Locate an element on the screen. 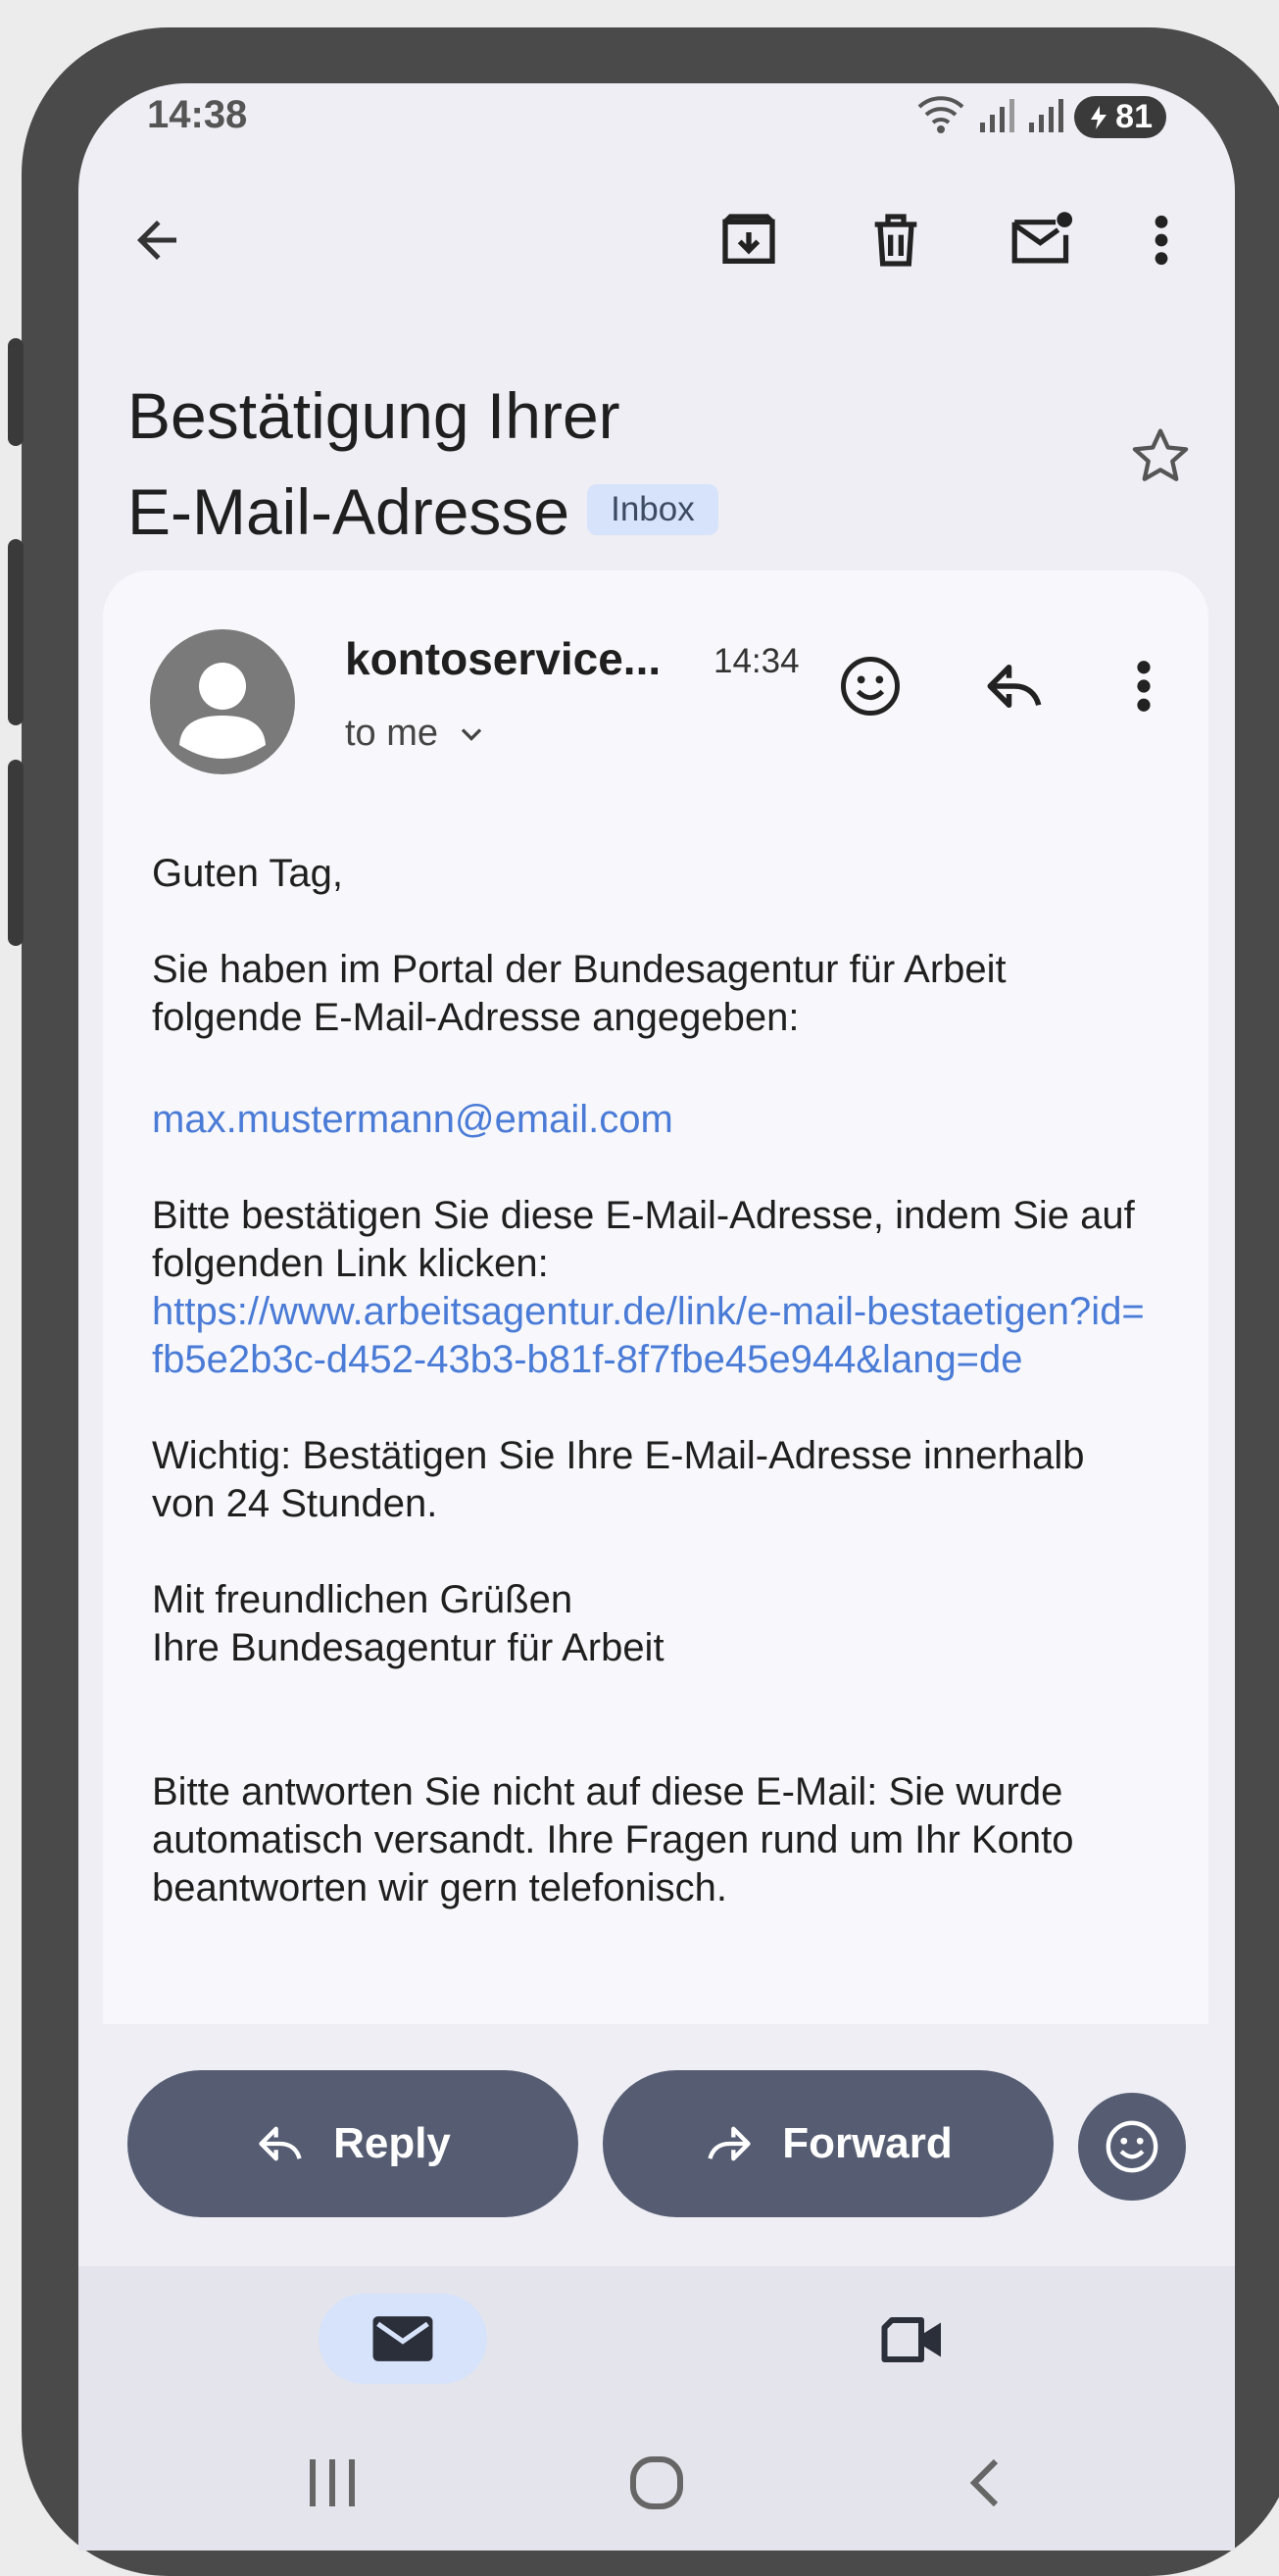 Image resolution: width=1279 pixels, height=2576 pixels. message-time: 14:34 is located at coordinates (756, 661).